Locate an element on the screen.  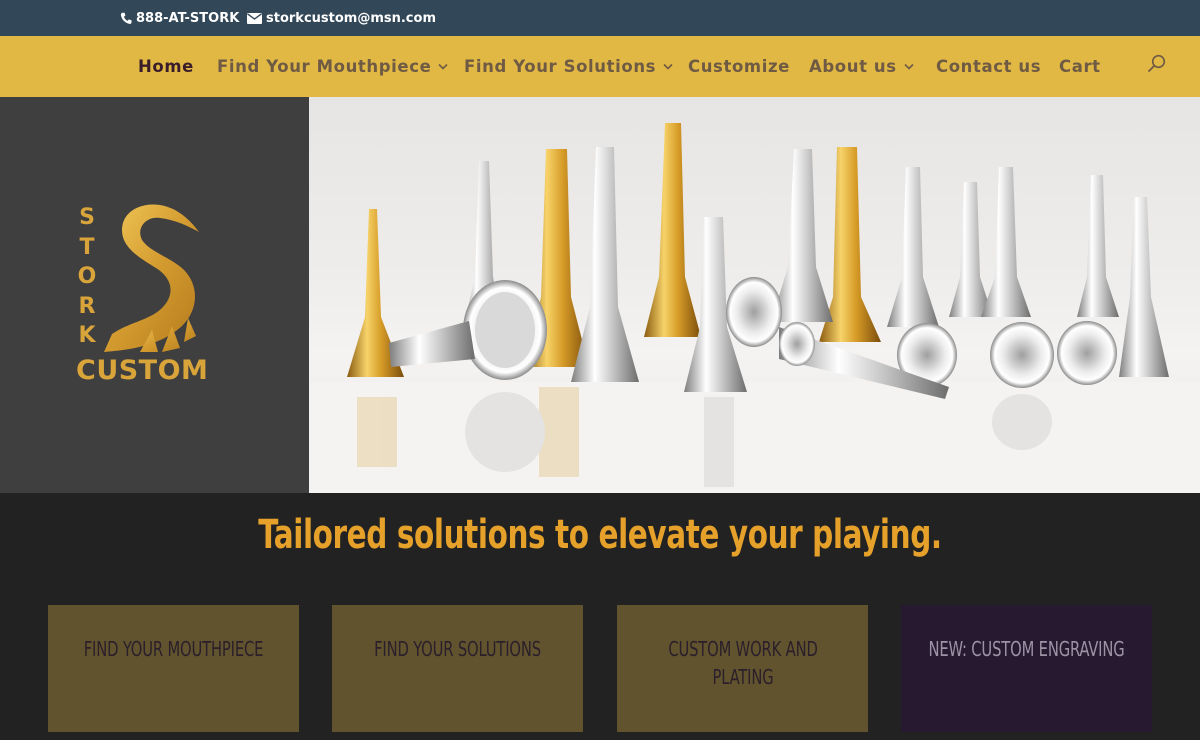
card-find-your-solutions-label: FIND YOUR SOLUTIONS is located at coordinates (457, 649).